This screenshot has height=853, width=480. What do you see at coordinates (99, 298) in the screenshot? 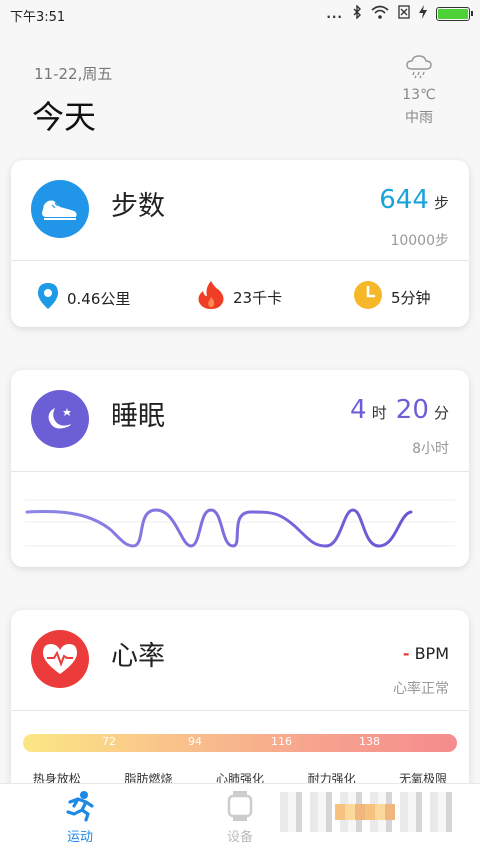
I see `distance-value: 0.46公里` at bounding box center [99, 298].